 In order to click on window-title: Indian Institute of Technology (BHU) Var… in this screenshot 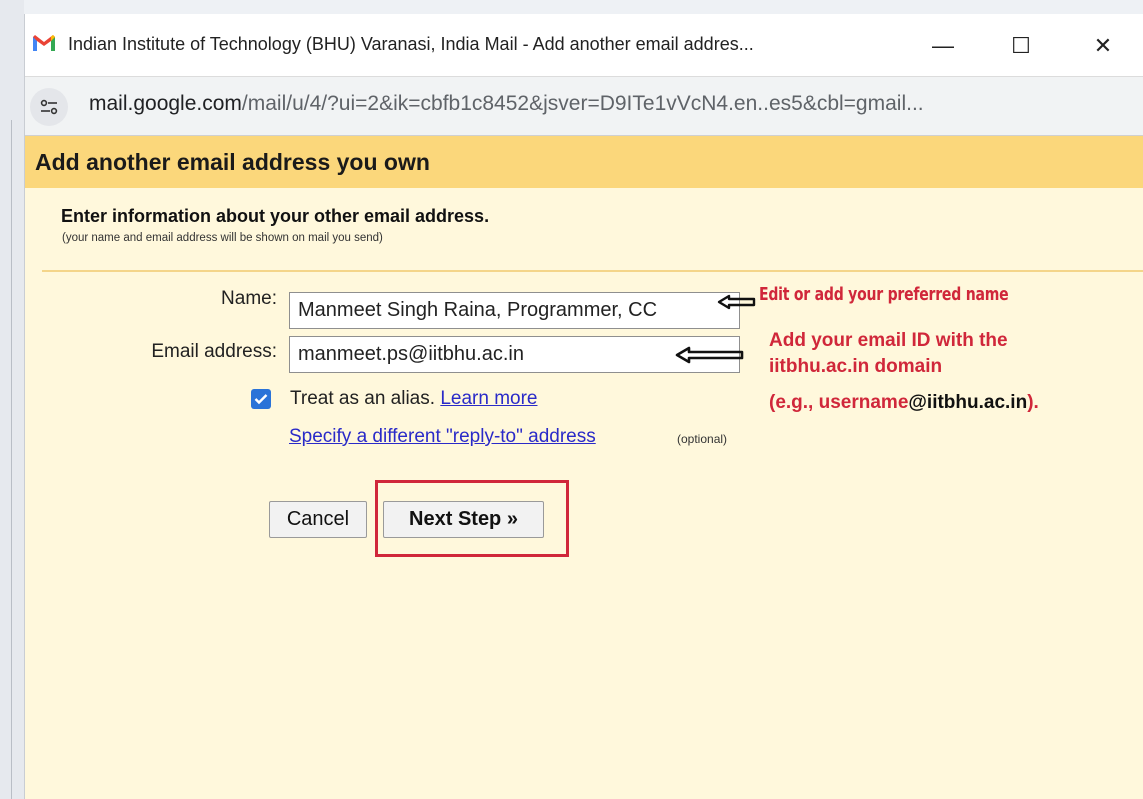, I will do `click(411, 44)`.